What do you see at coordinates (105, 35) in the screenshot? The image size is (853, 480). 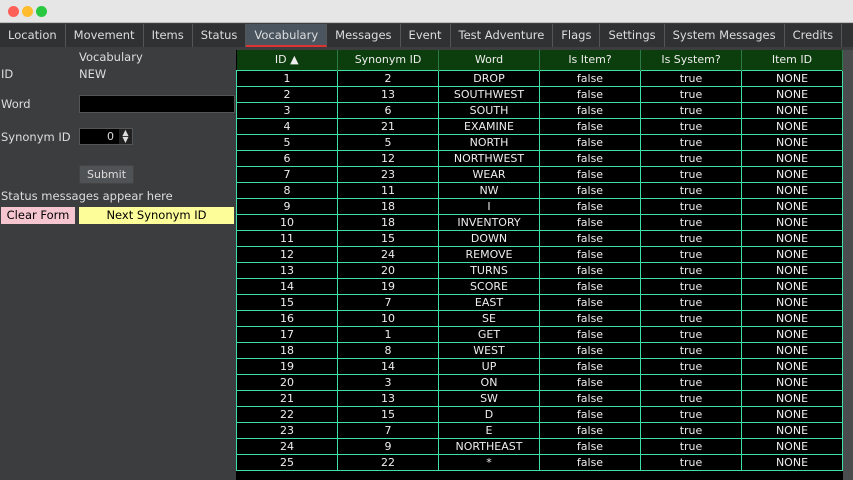 I see `tab-movement: Movement` at bounding box center [105, 35].